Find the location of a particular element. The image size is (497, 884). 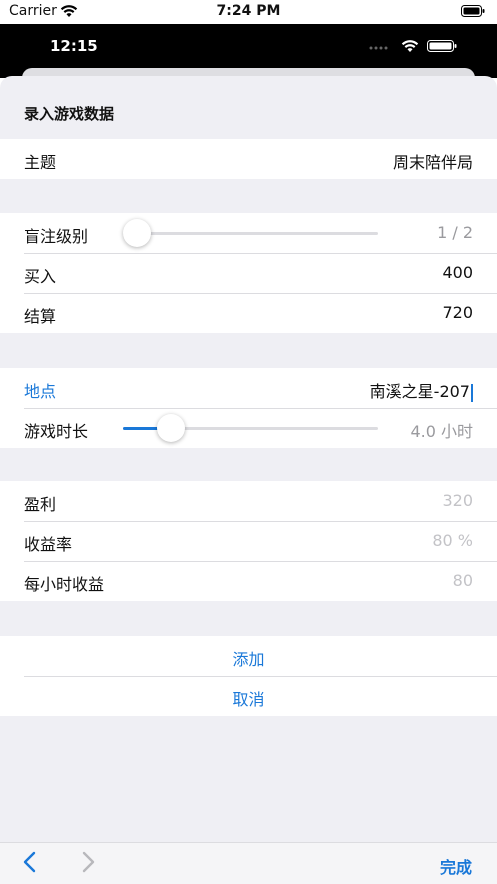

blinds-row: 盲注级别 1 / 2 is located at coordinates (248, 233).